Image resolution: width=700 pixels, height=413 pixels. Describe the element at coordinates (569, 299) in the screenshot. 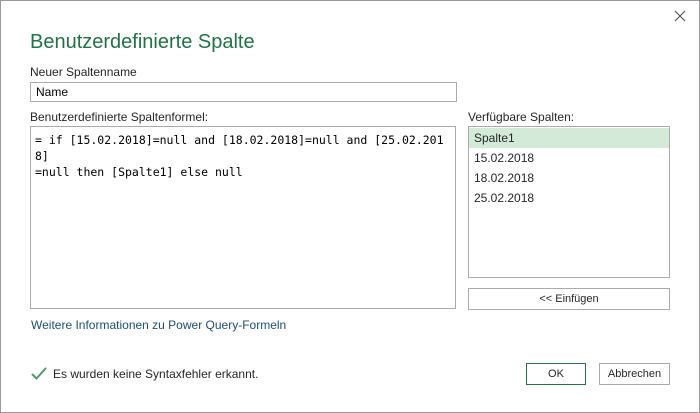

I see `insert-button: << Einfügen` at that location.